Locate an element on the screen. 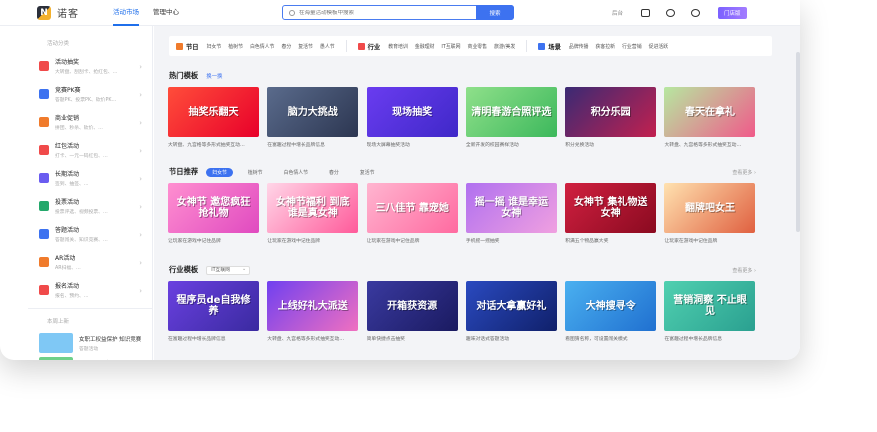 The width and height of the screenshot is (877, 432). category-tag: 品牌传播 is located at coordinates (579, 46).